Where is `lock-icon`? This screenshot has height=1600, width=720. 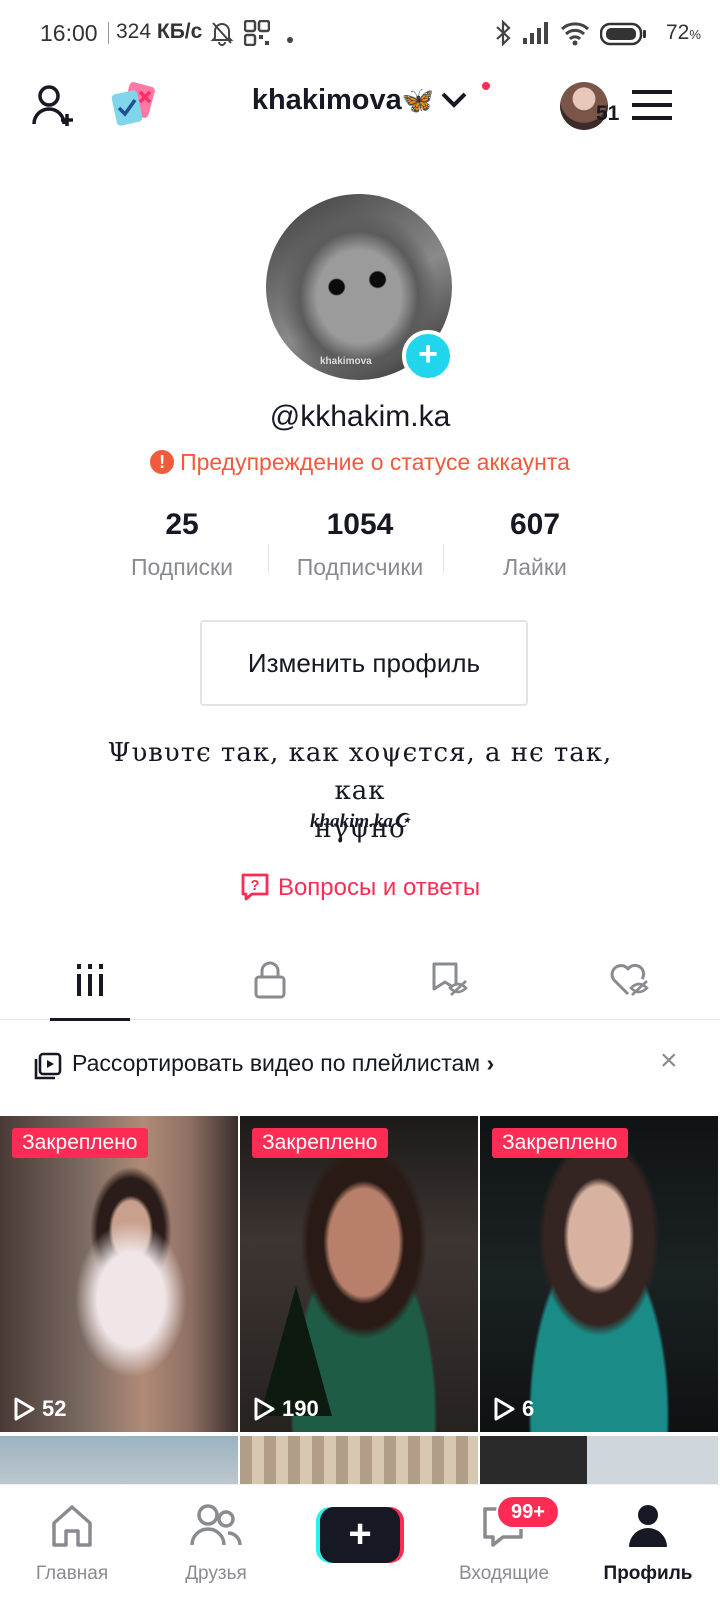
lock-icon is located at coordinates (270, 982).